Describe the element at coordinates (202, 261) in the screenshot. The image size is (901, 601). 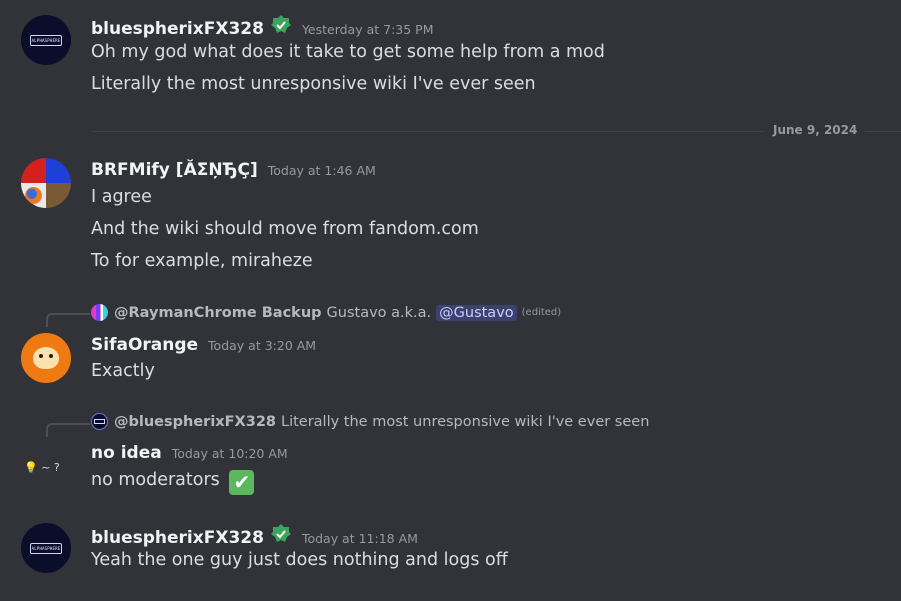
I see `message-text: To for example, miraheze` at that location.